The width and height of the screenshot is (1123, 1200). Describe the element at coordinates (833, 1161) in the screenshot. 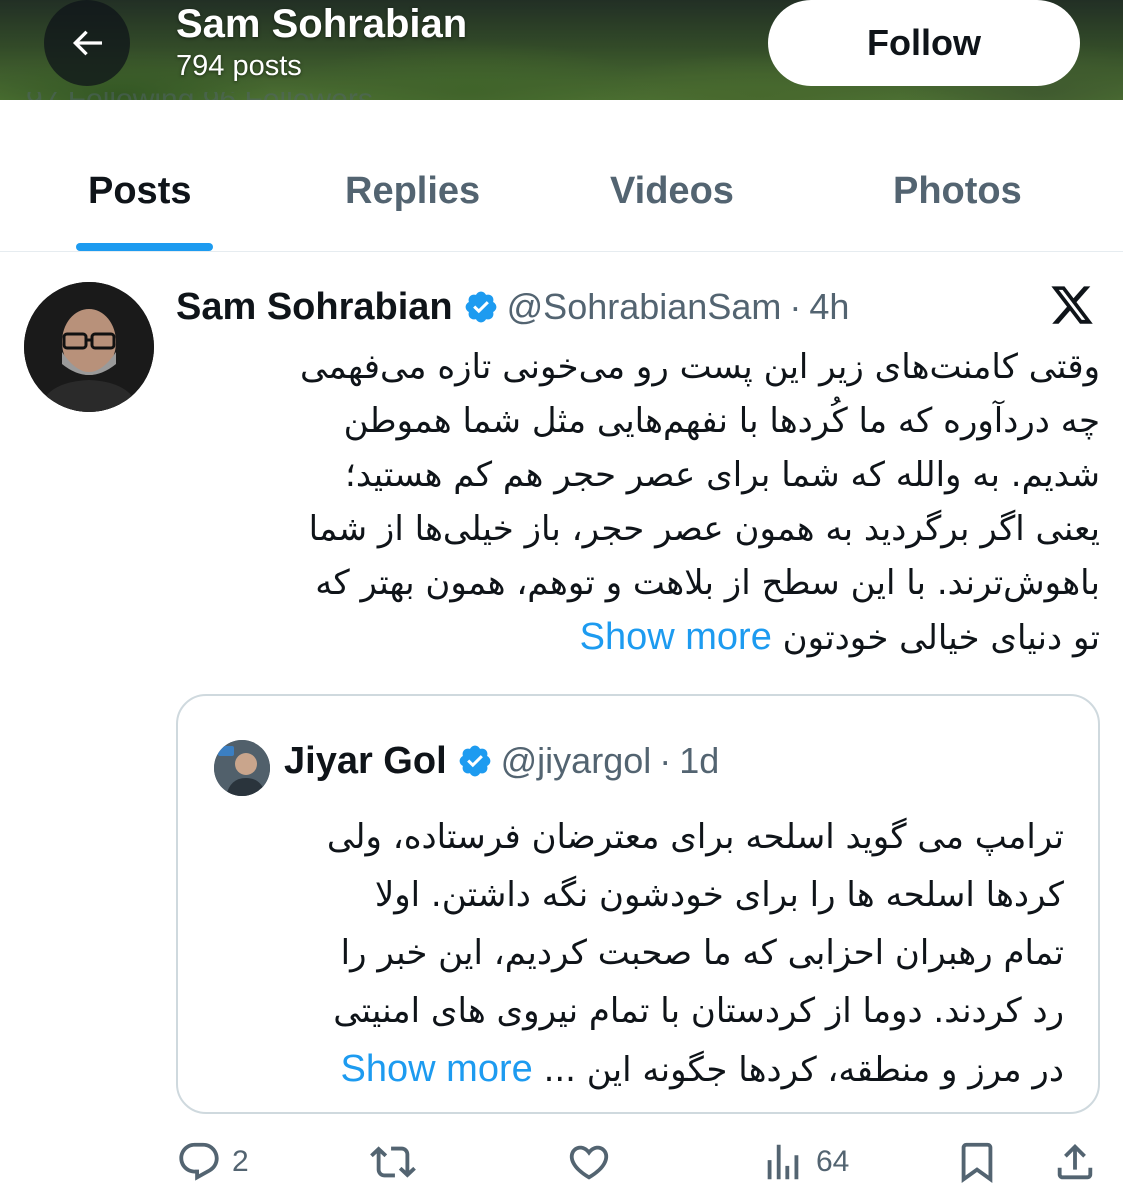

I see `views-count: 64` at that location.